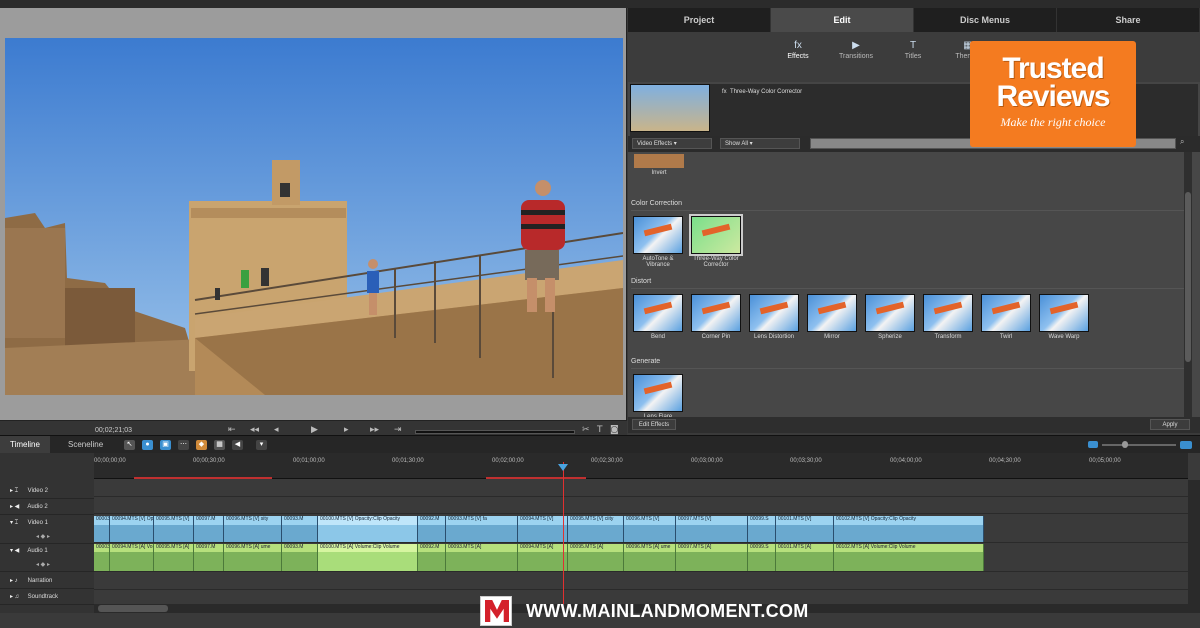 The image size is (1200, 628). What do you see at coordinates (102, 557) in the screenshot?
I see `audio-clip: 00003.` at bounding box center [102, 557].